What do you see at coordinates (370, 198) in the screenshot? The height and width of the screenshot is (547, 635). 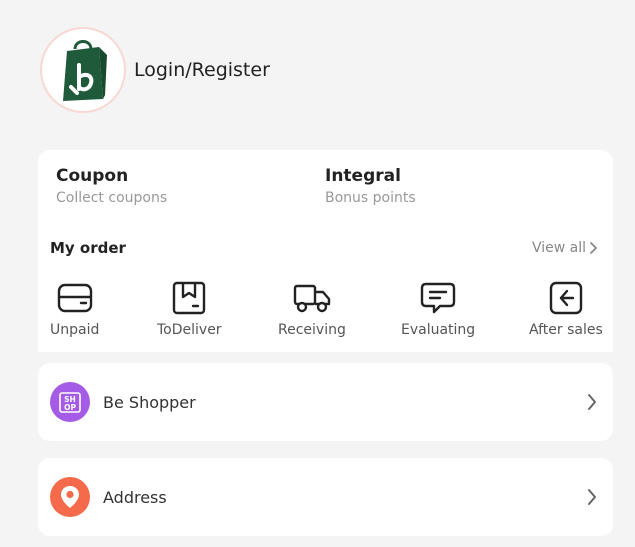 I see `integral-subtitle: Bonus points` at bounding box center [370, 198].